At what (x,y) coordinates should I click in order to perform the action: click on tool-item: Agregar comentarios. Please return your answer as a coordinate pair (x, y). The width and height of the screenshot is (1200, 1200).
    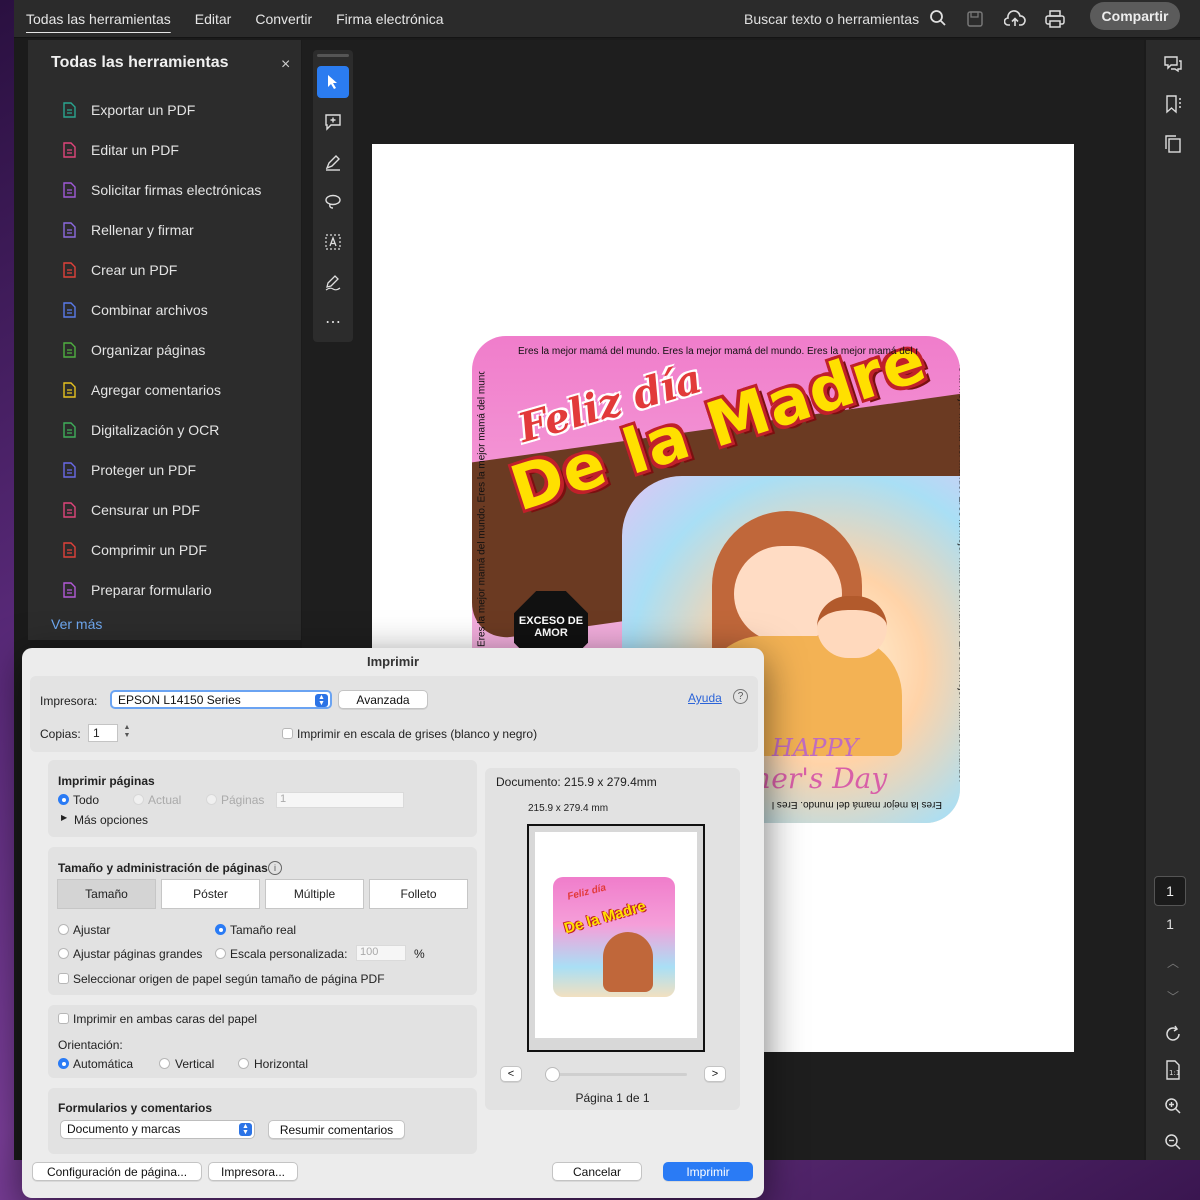
    Looking at the image, I should click on (164, 390).